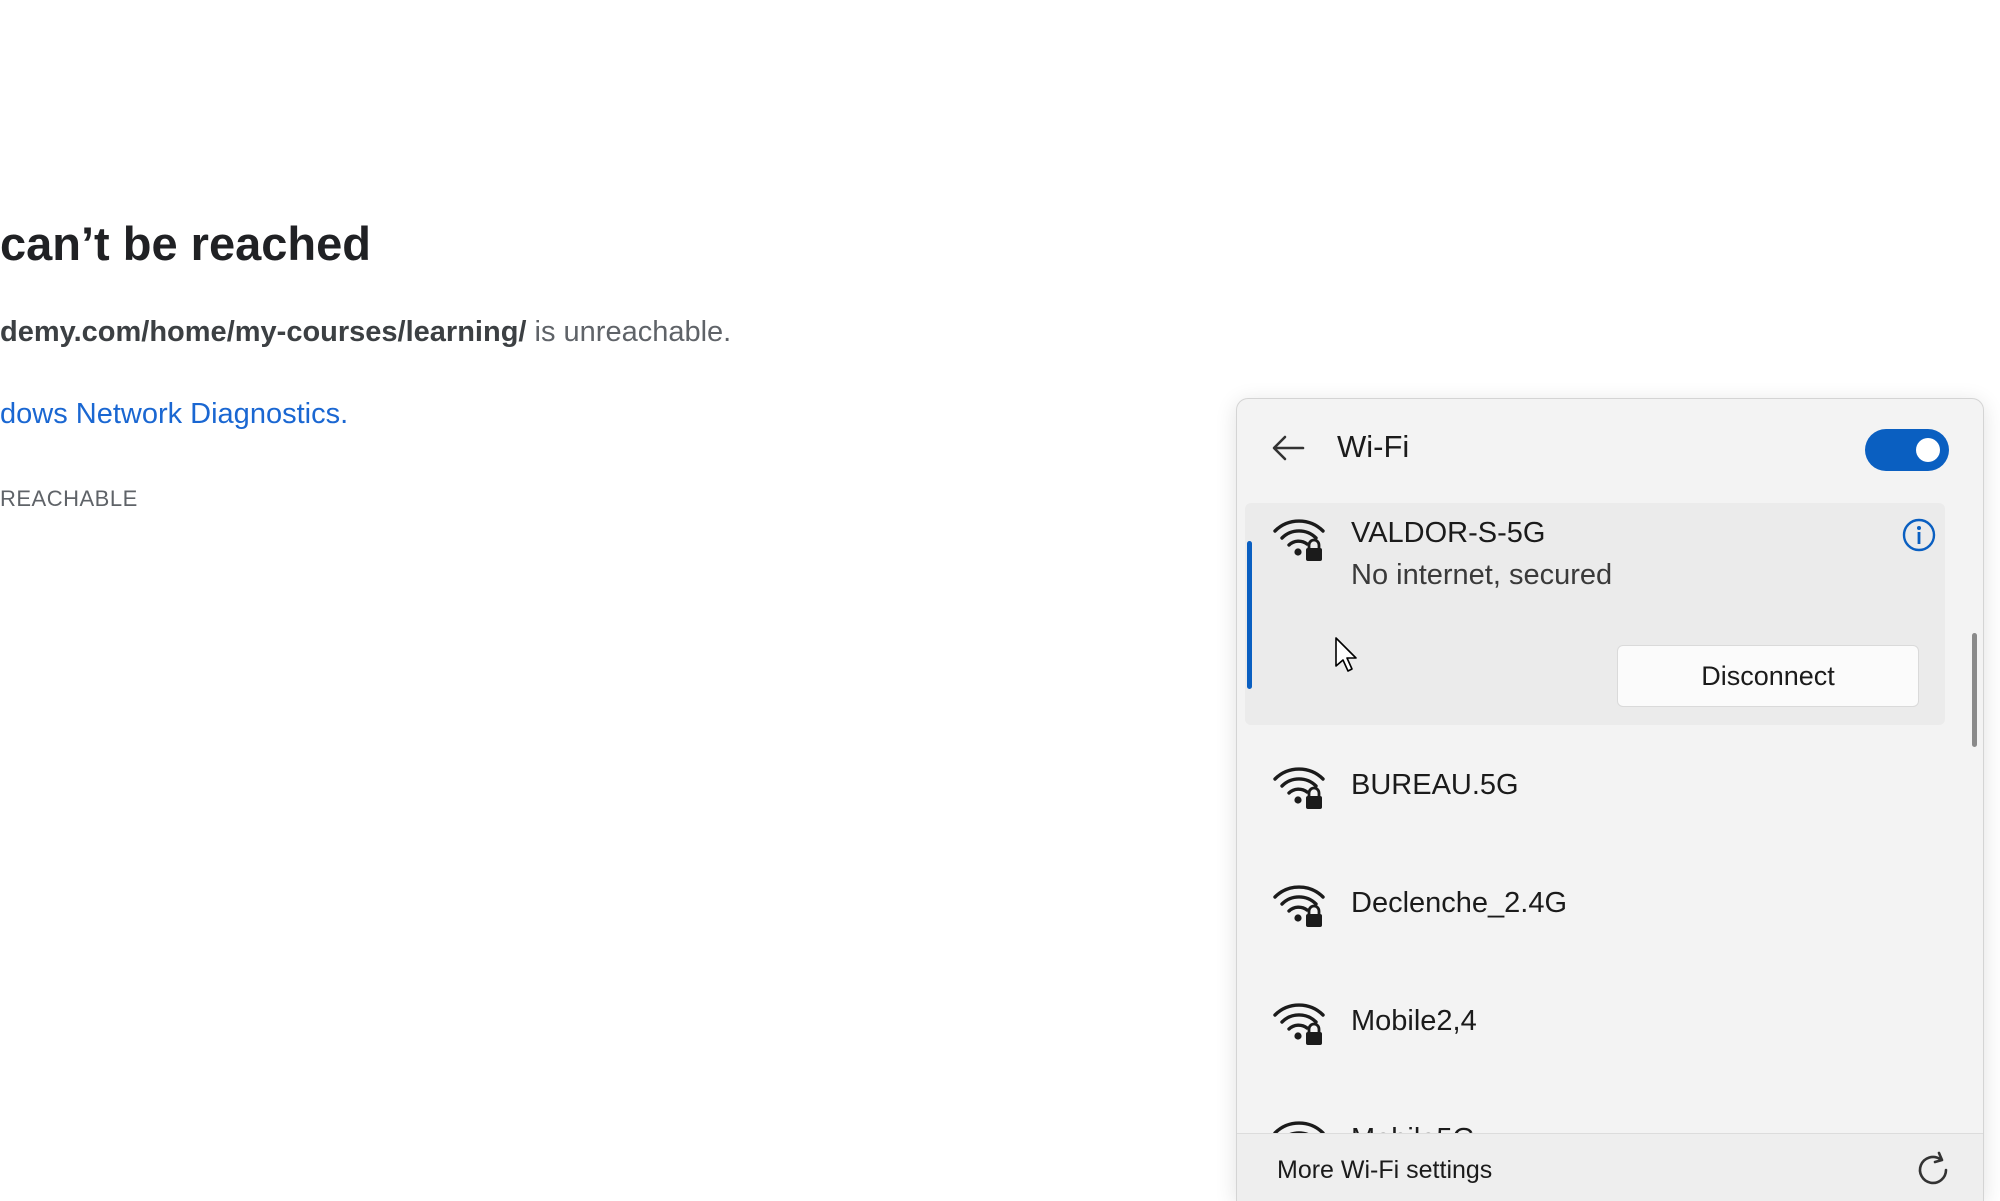  What do you see at coordinates (1249, 615) in the screenshot?
I see `active-indicator` at bounding box center [1249, 615].